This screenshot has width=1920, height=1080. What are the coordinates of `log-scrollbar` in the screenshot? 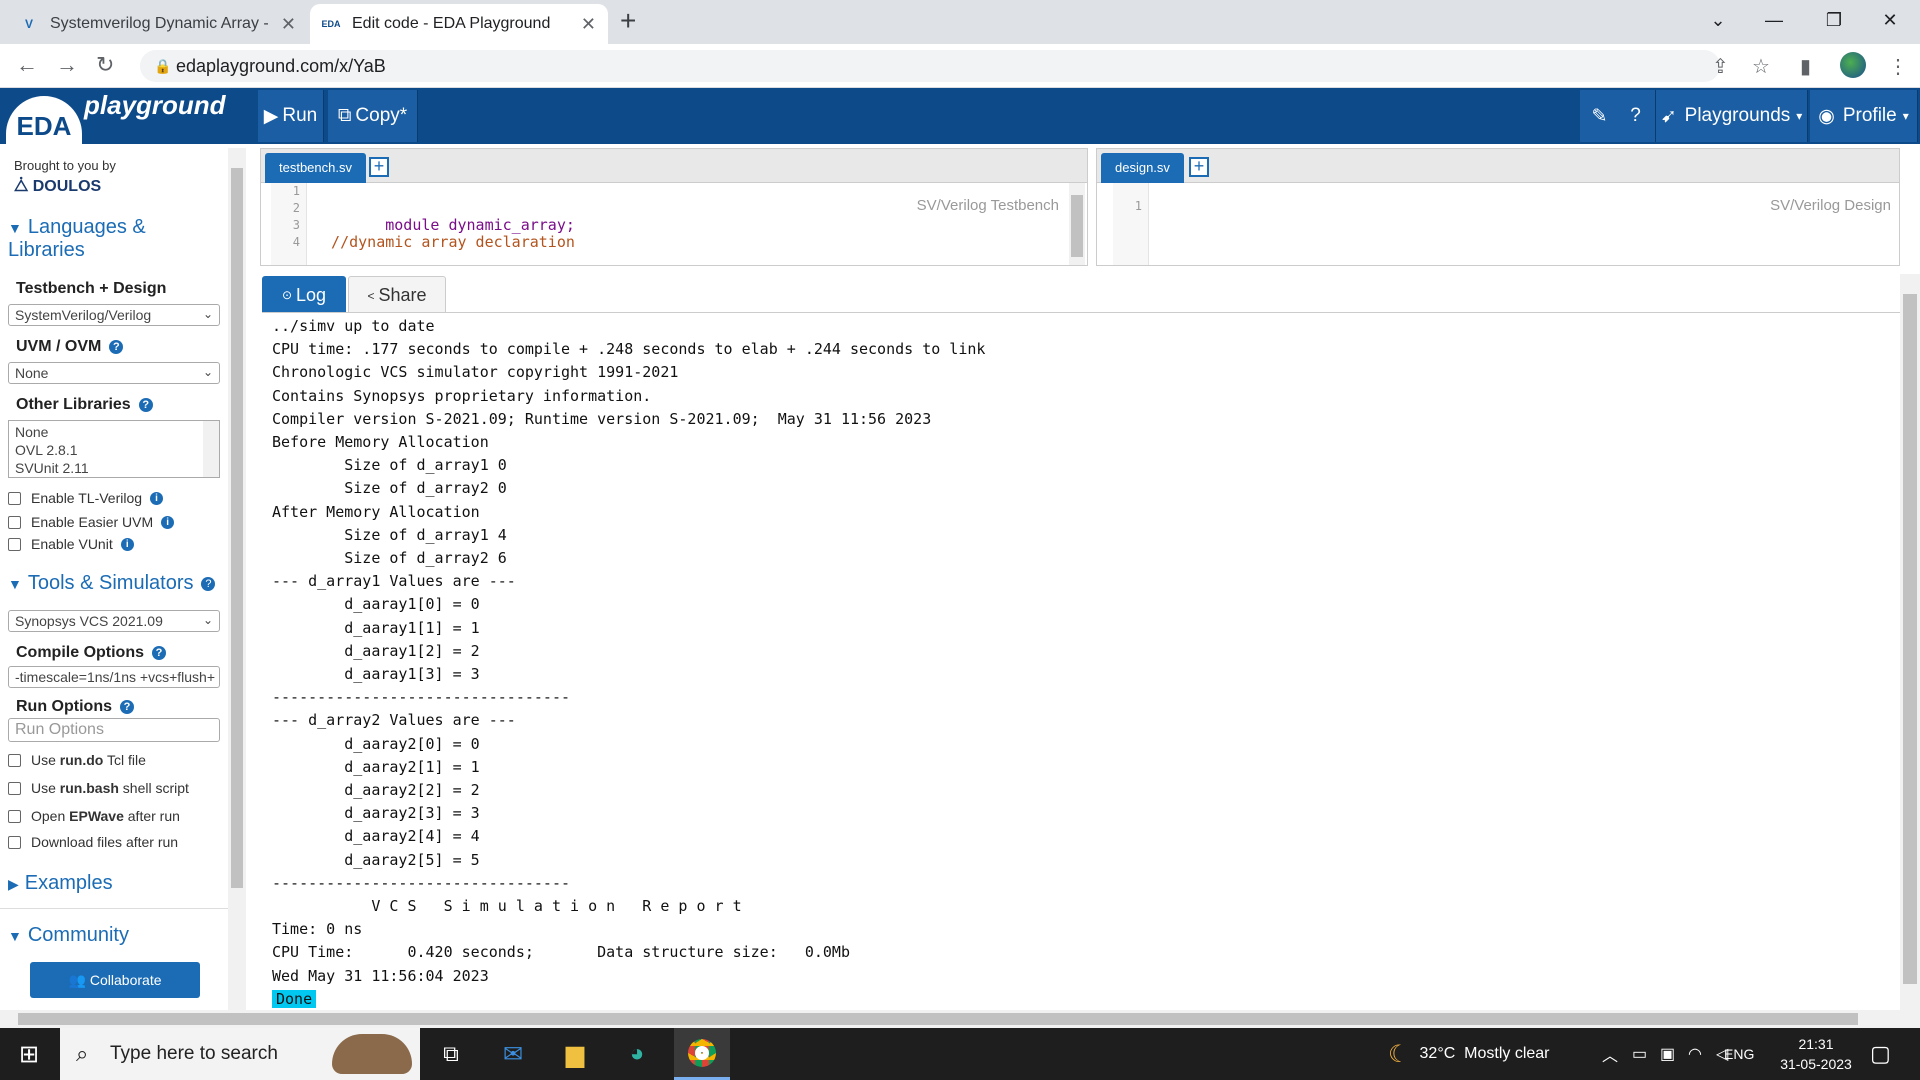 It's located at (1910, 642).